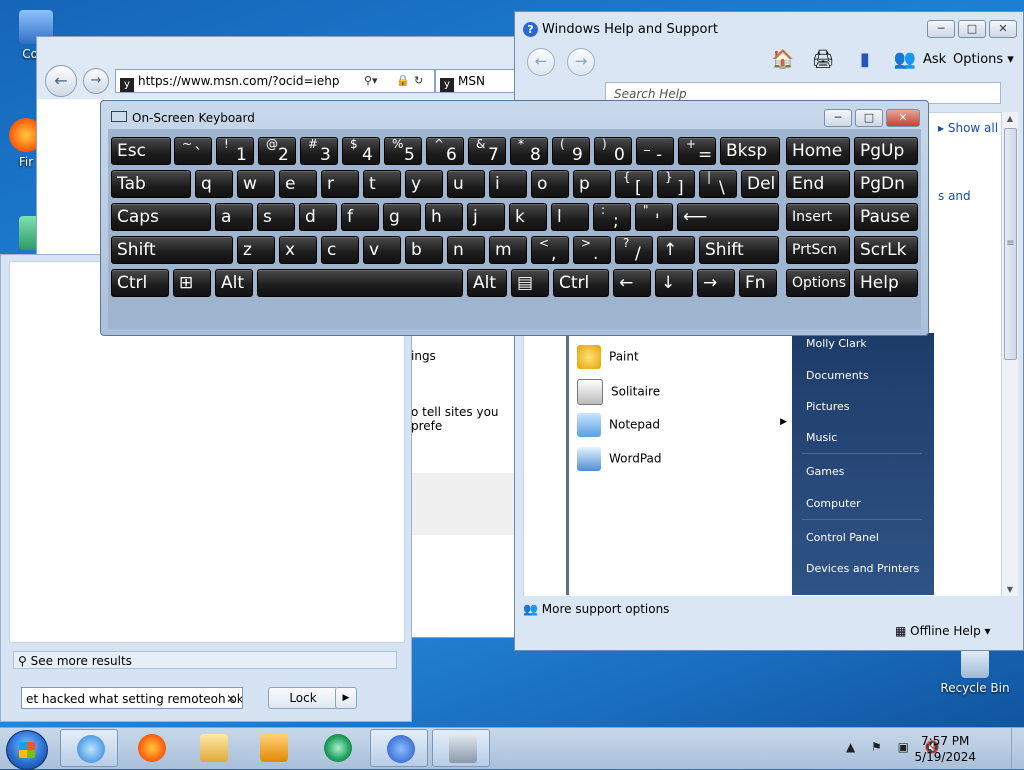  I want to click on ie-tab-msn: y MSN, so click(476, 81).